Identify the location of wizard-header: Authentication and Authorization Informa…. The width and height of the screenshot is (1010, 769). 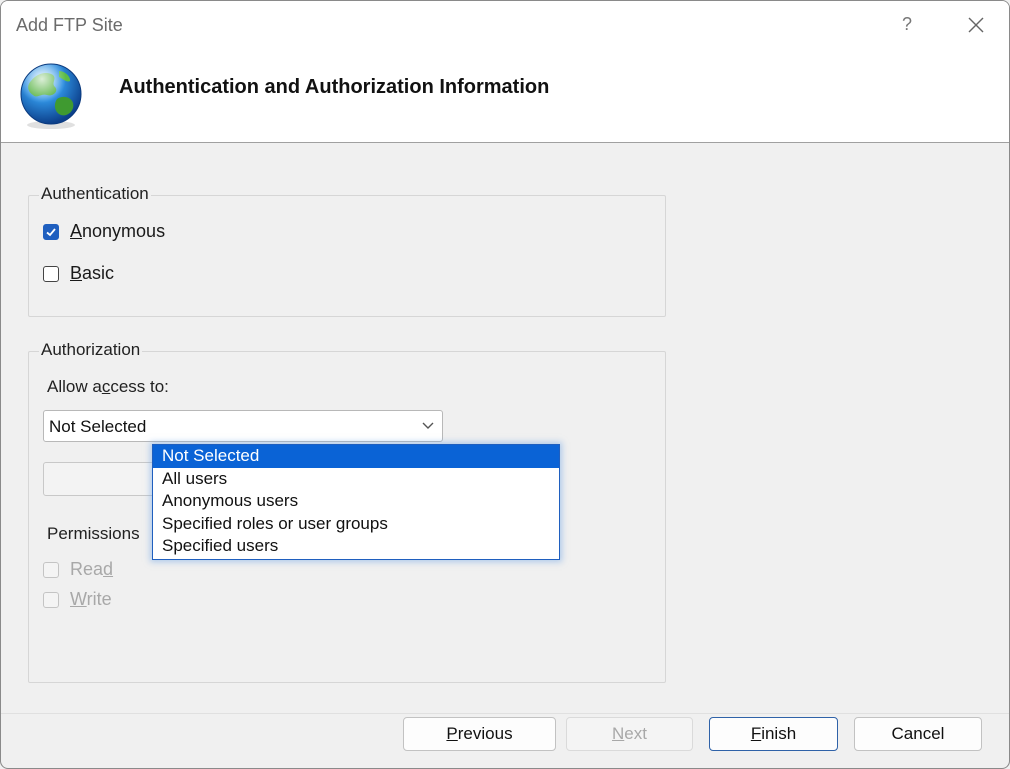
(505, 96).